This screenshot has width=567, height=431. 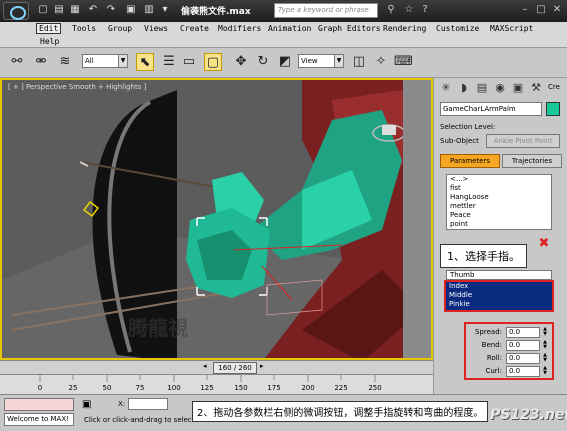 What do you see at coordinates (409, 10) in the screenshot?
I see `star-icon: ☆` at bounding box center [409, 10].